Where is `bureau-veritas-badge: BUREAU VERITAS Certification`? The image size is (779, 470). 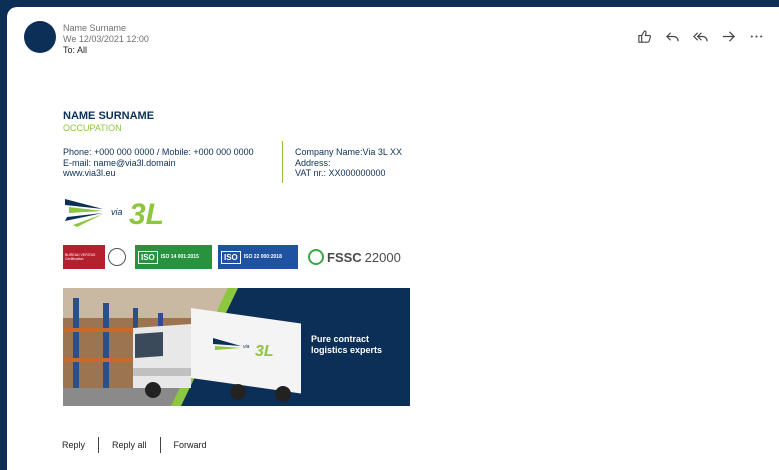
bureau-veritas-badge: BUREAU VERITAS Certification is located at coordinates (96, 257).